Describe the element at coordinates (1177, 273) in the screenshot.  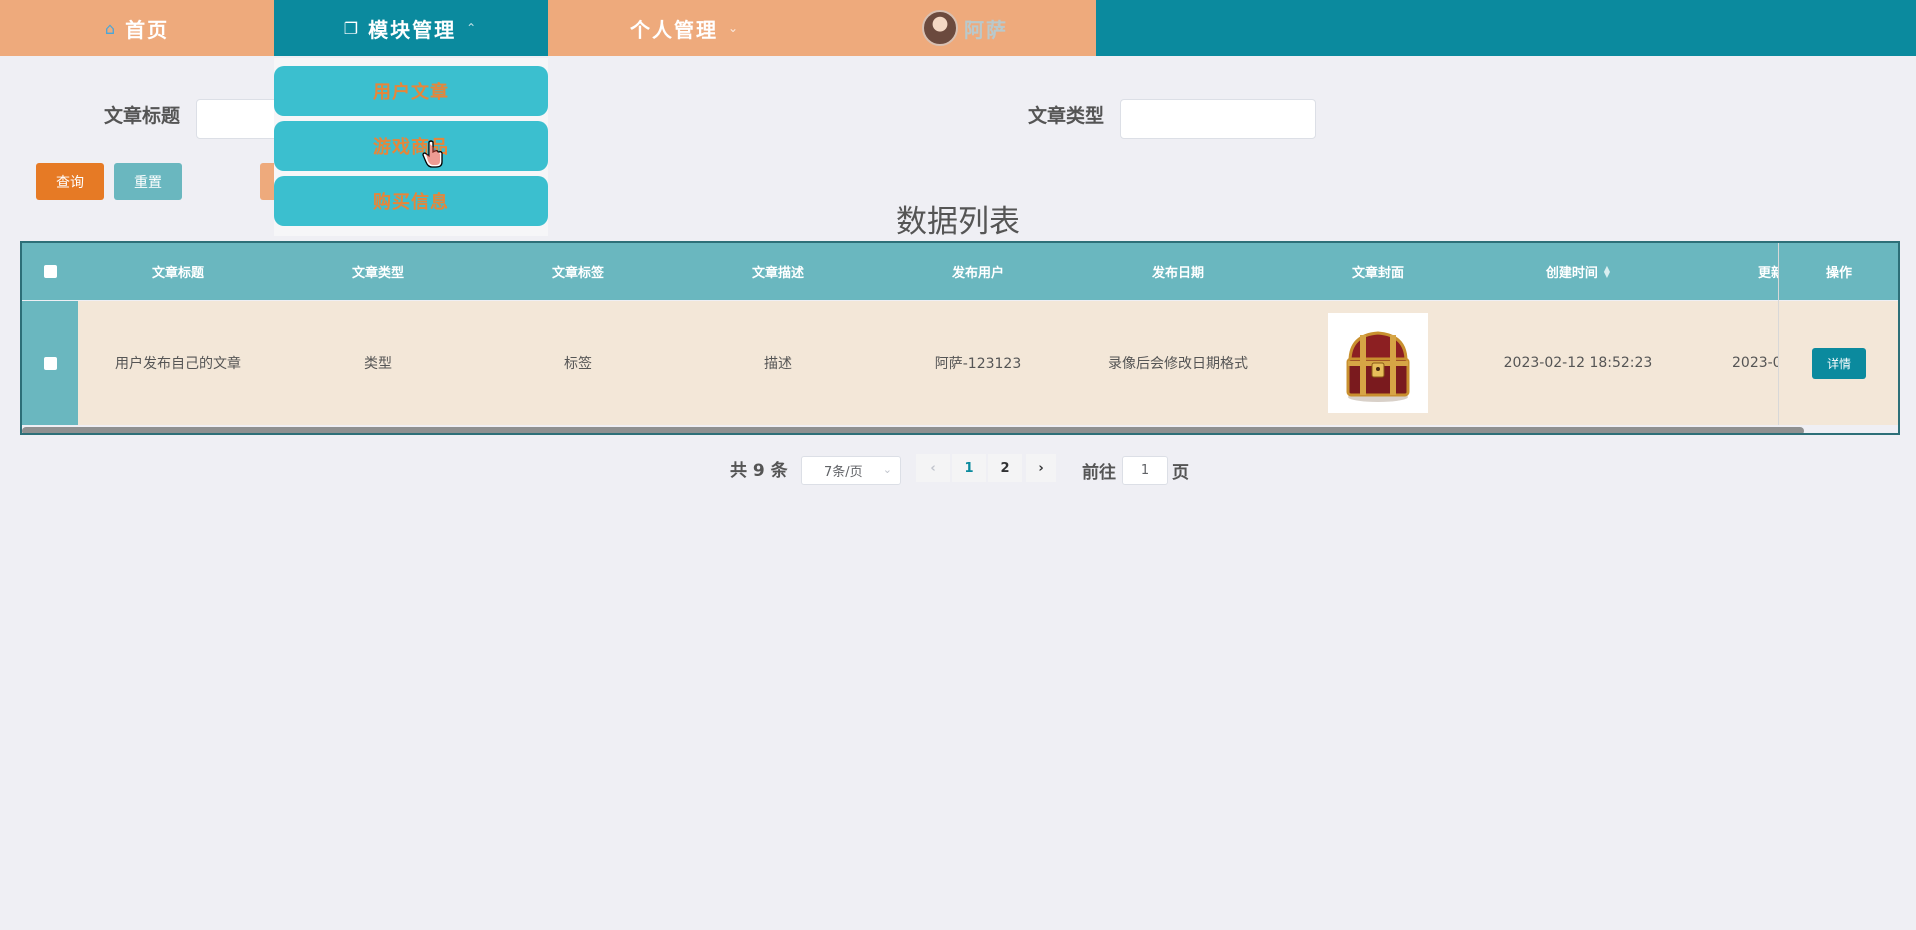
I see `col-header-date: 发布日期` at that location.